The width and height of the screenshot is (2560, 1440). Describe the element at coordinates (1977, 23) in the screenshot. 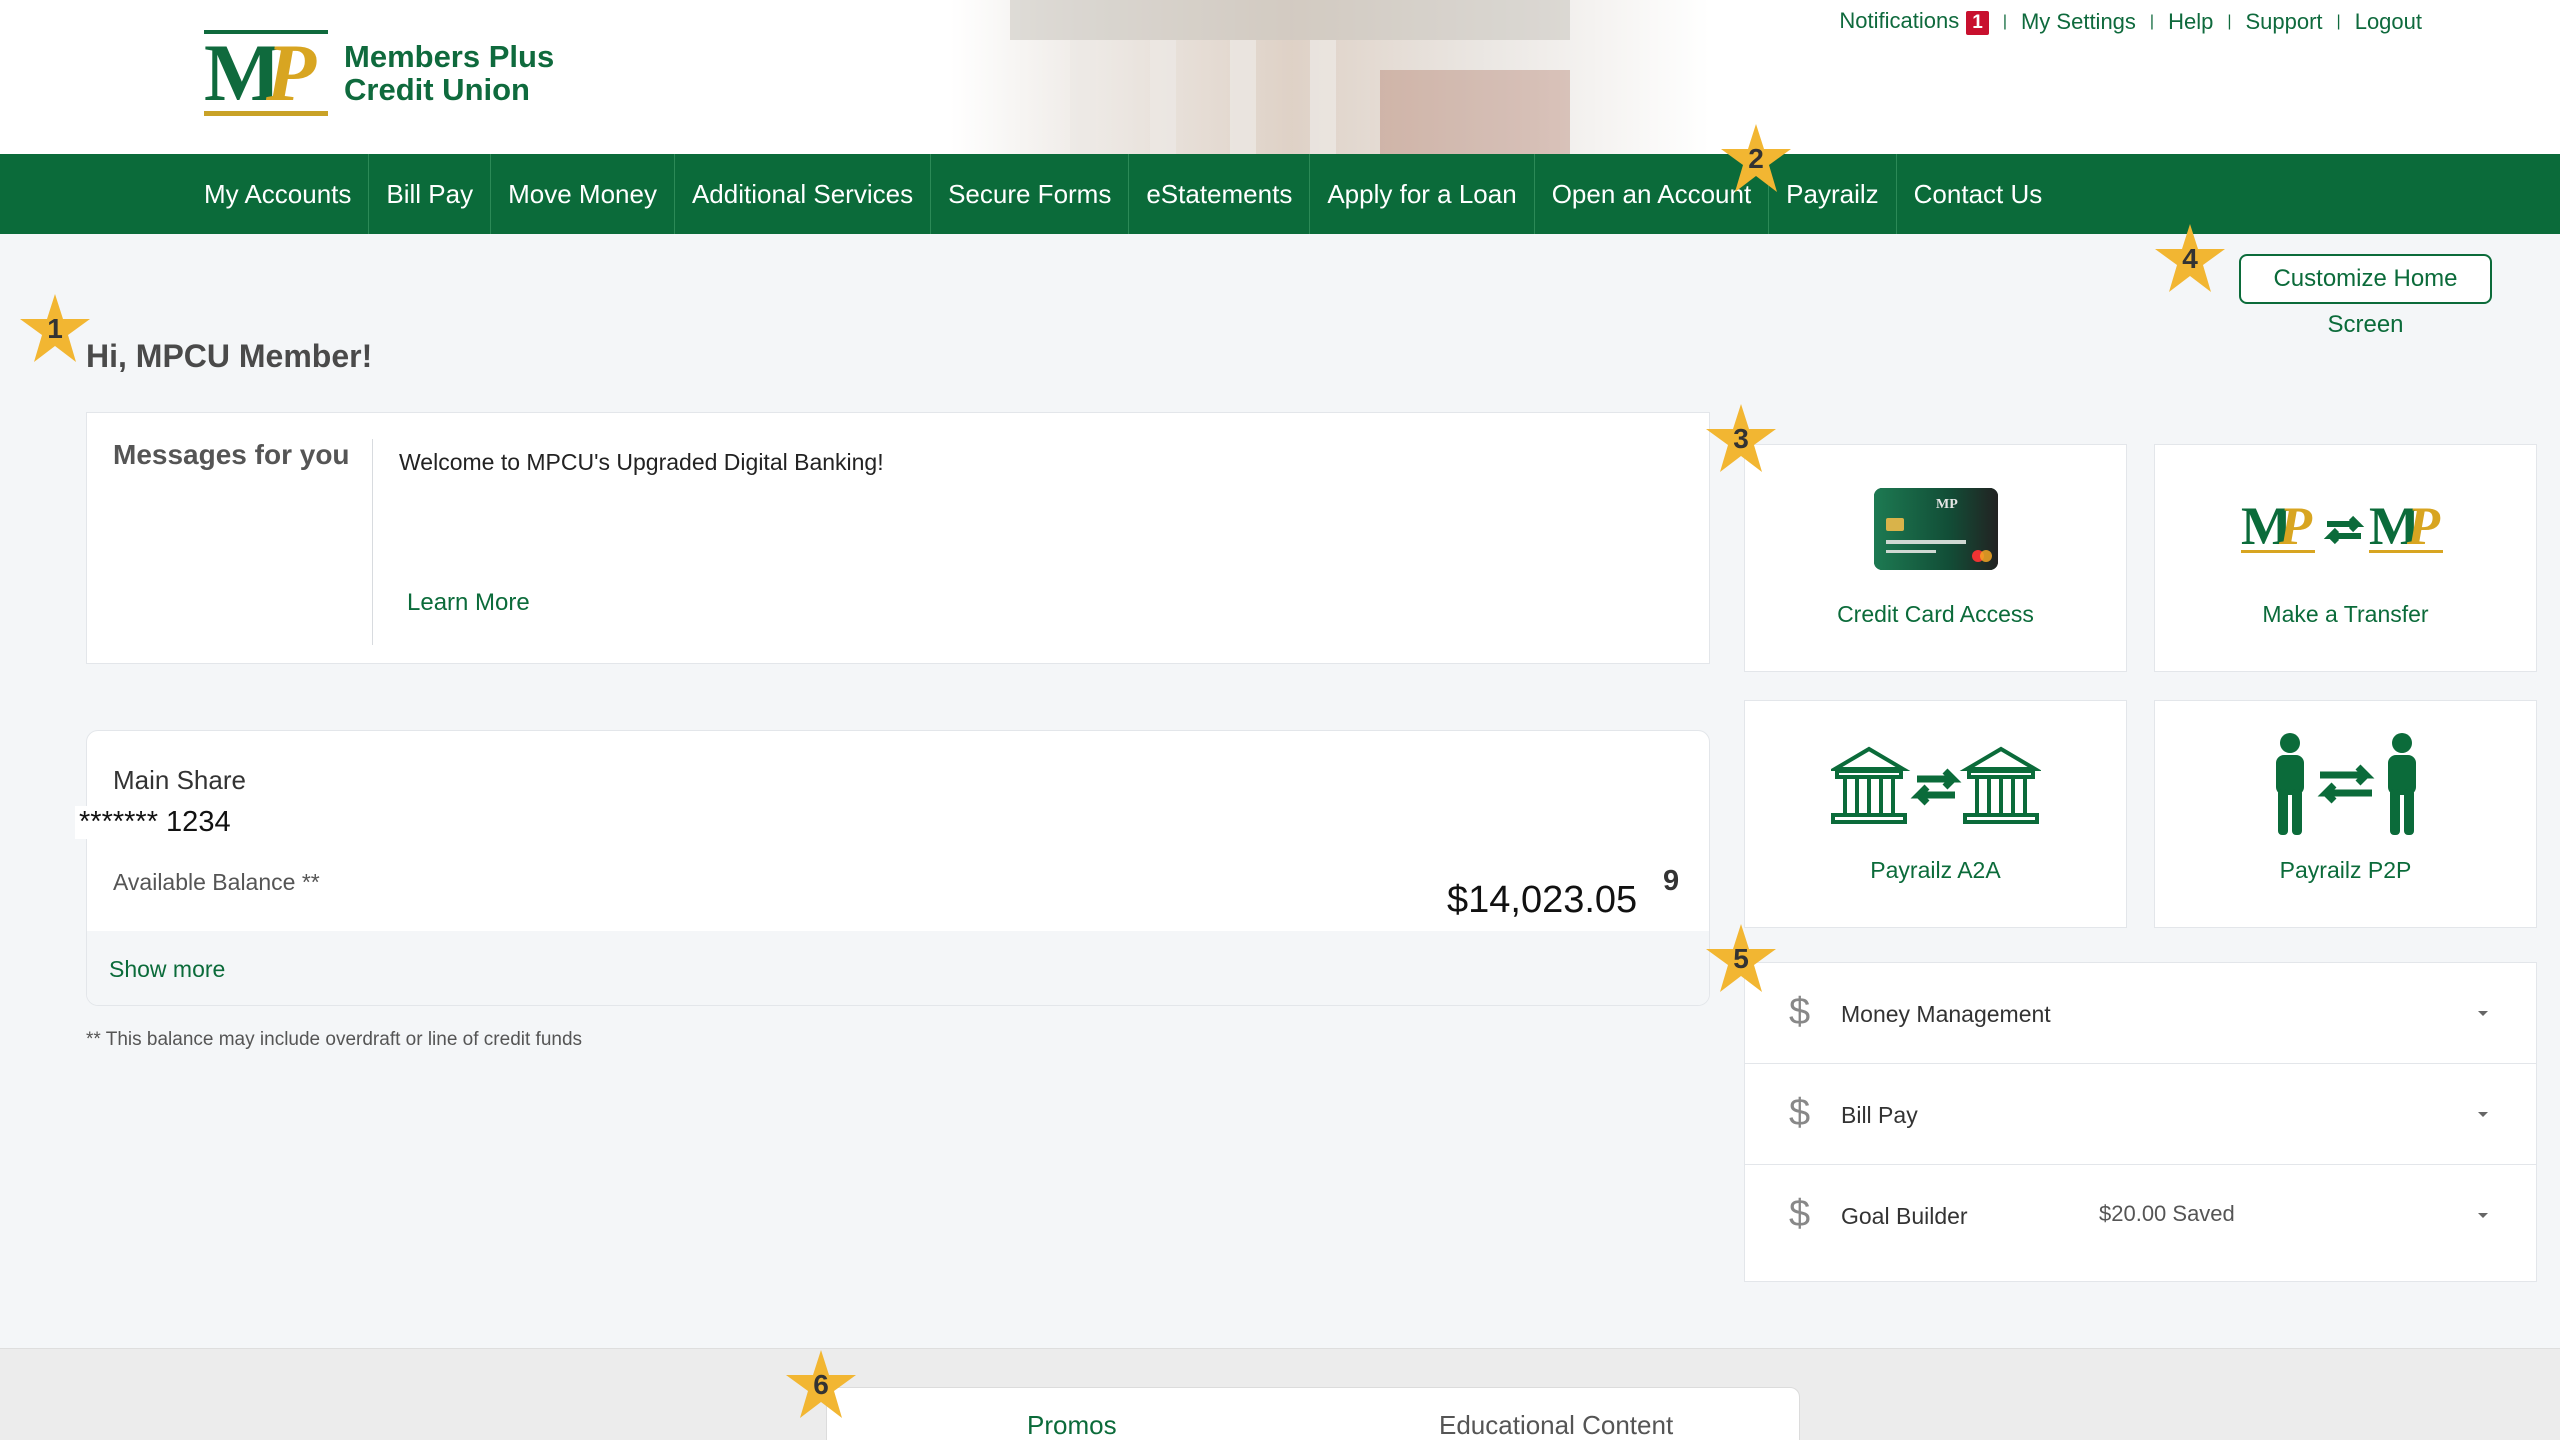

I see `notifications-badge: 1` at that location.